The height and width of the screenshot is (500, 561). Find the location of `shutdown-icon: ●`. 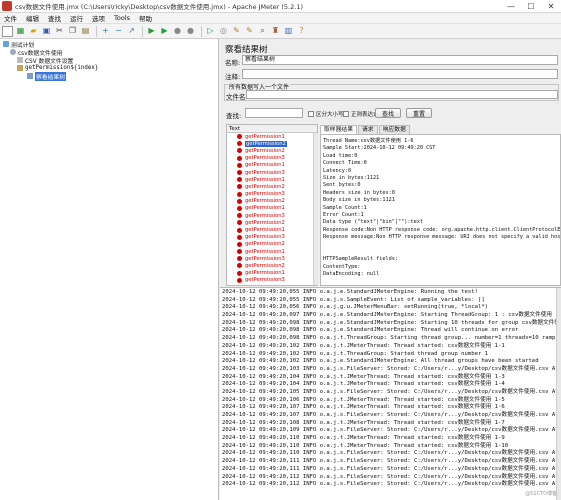

shutdown-icon: ● is located at coordinates (190, 31).